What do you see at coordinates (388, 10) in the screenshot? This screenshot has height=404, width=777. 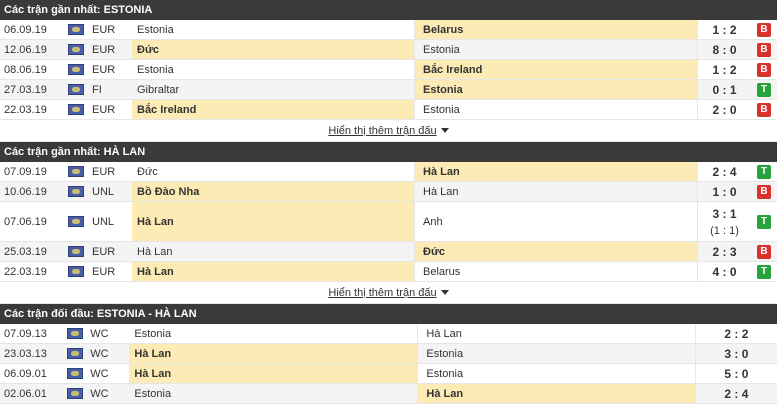 I see `section-title: Các trận gần nhất: ESTONIA` at bounding box center [388, 10].